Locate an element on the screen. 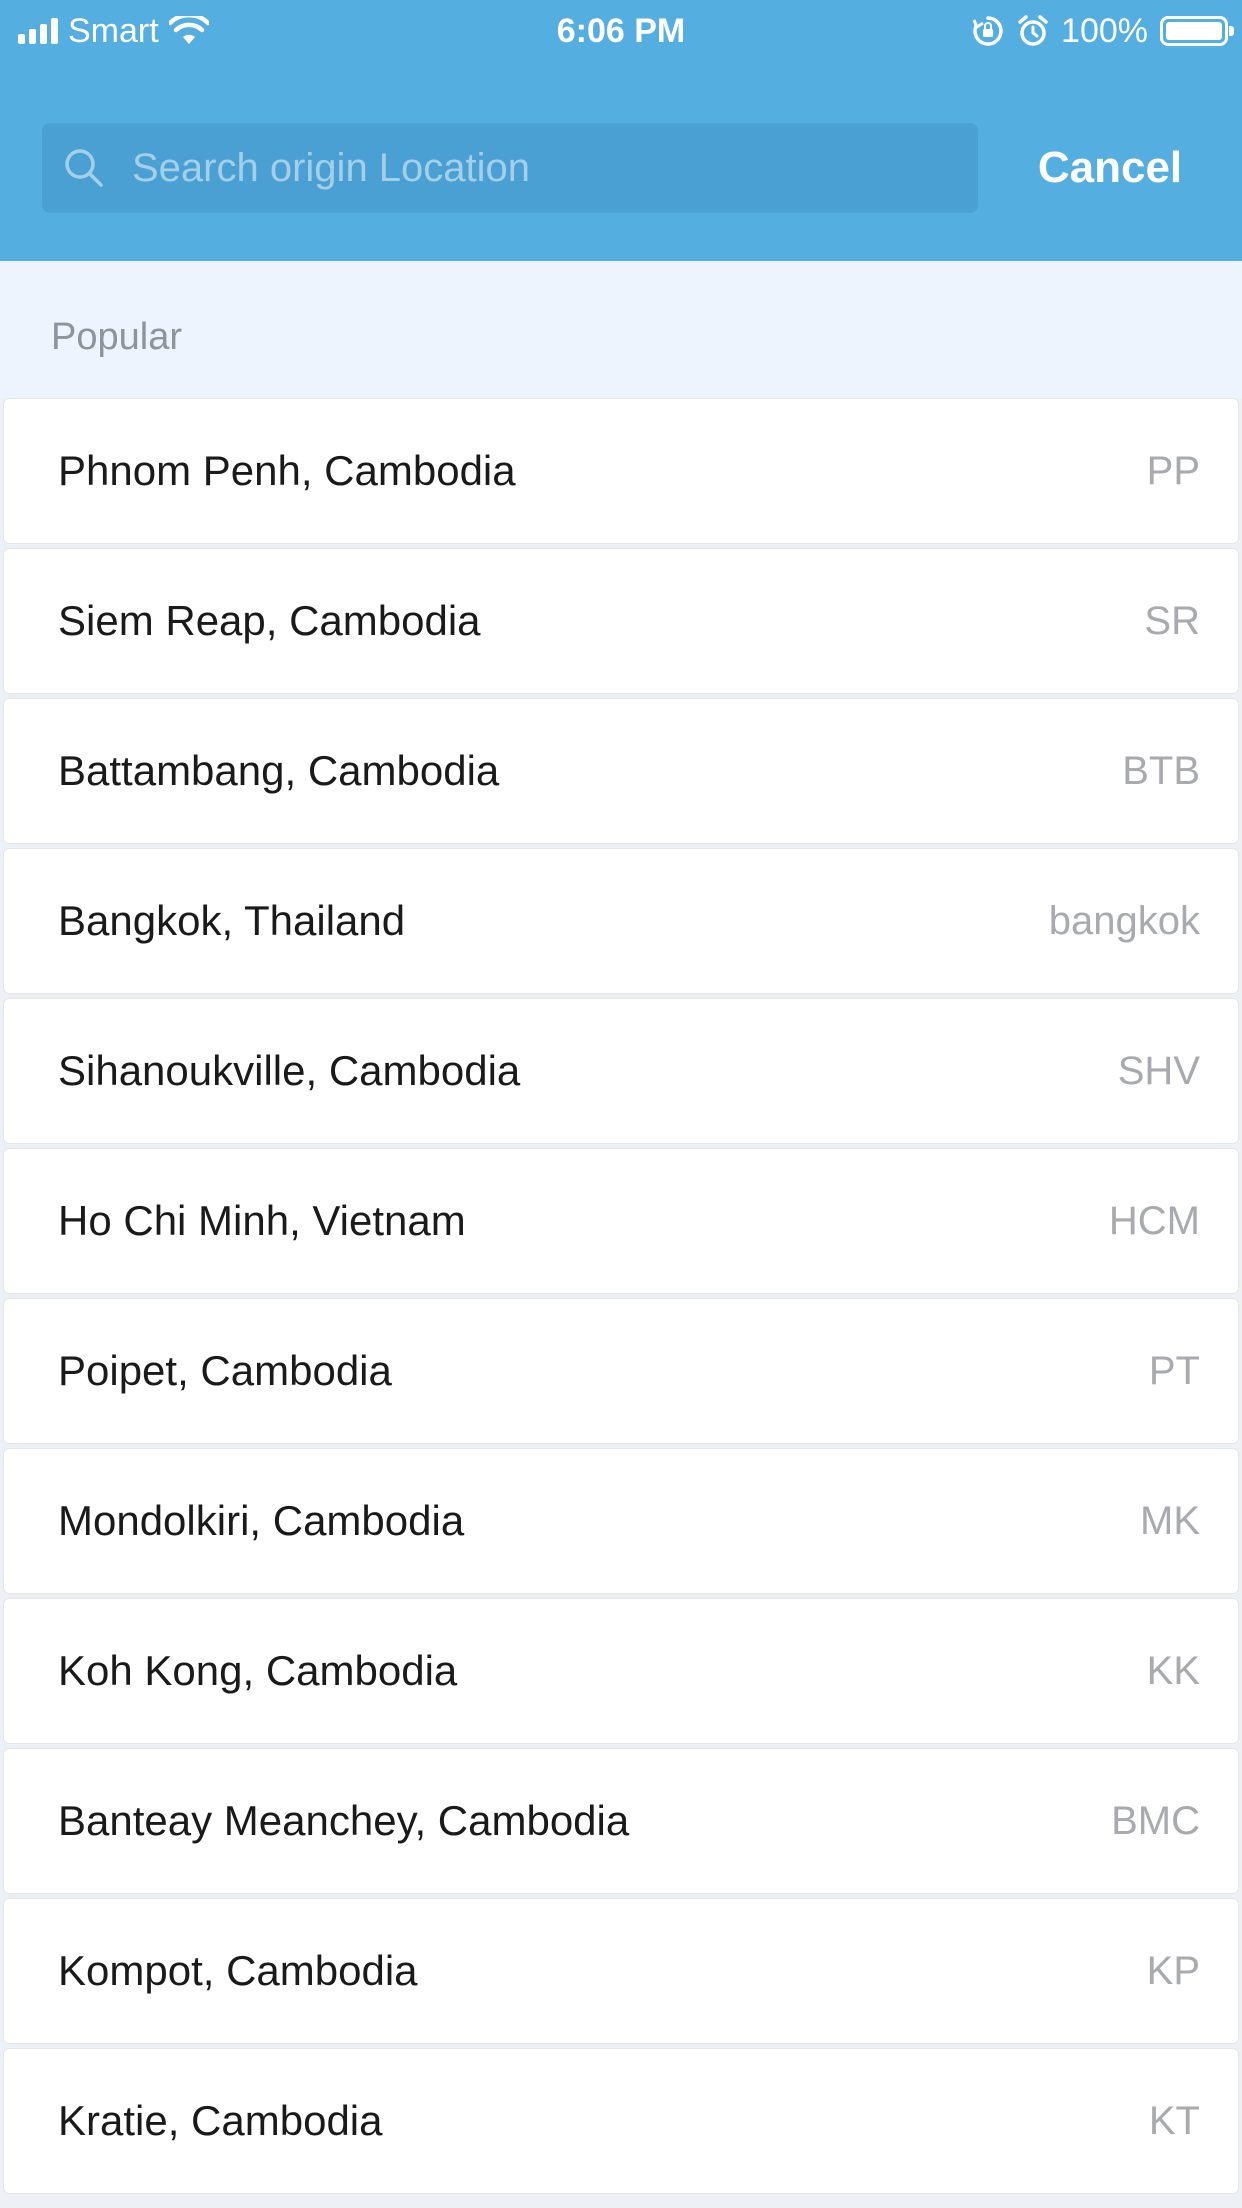 The image size is (1242, 2208). search-icon is located at coordinates (84, 168).